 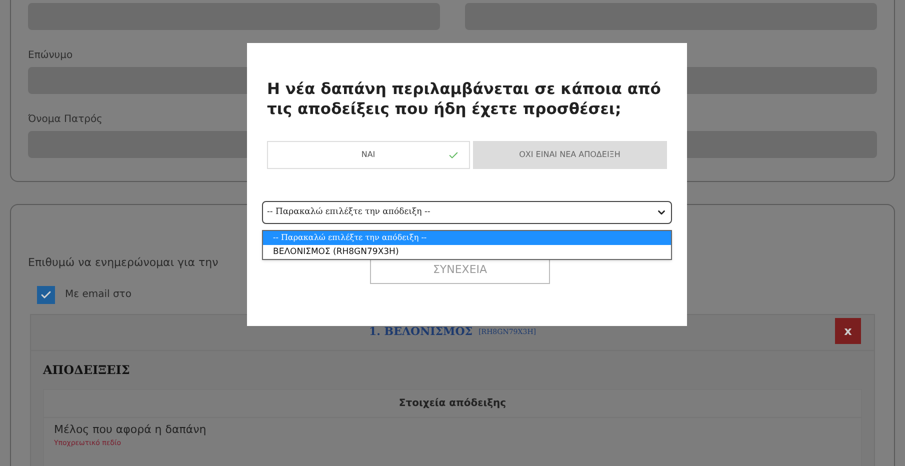 What do you see at coordinates (452, 403) in the screenshot?
I see `table-header: Στοιχεία απόδειξης` at bounding box center [452, 403].